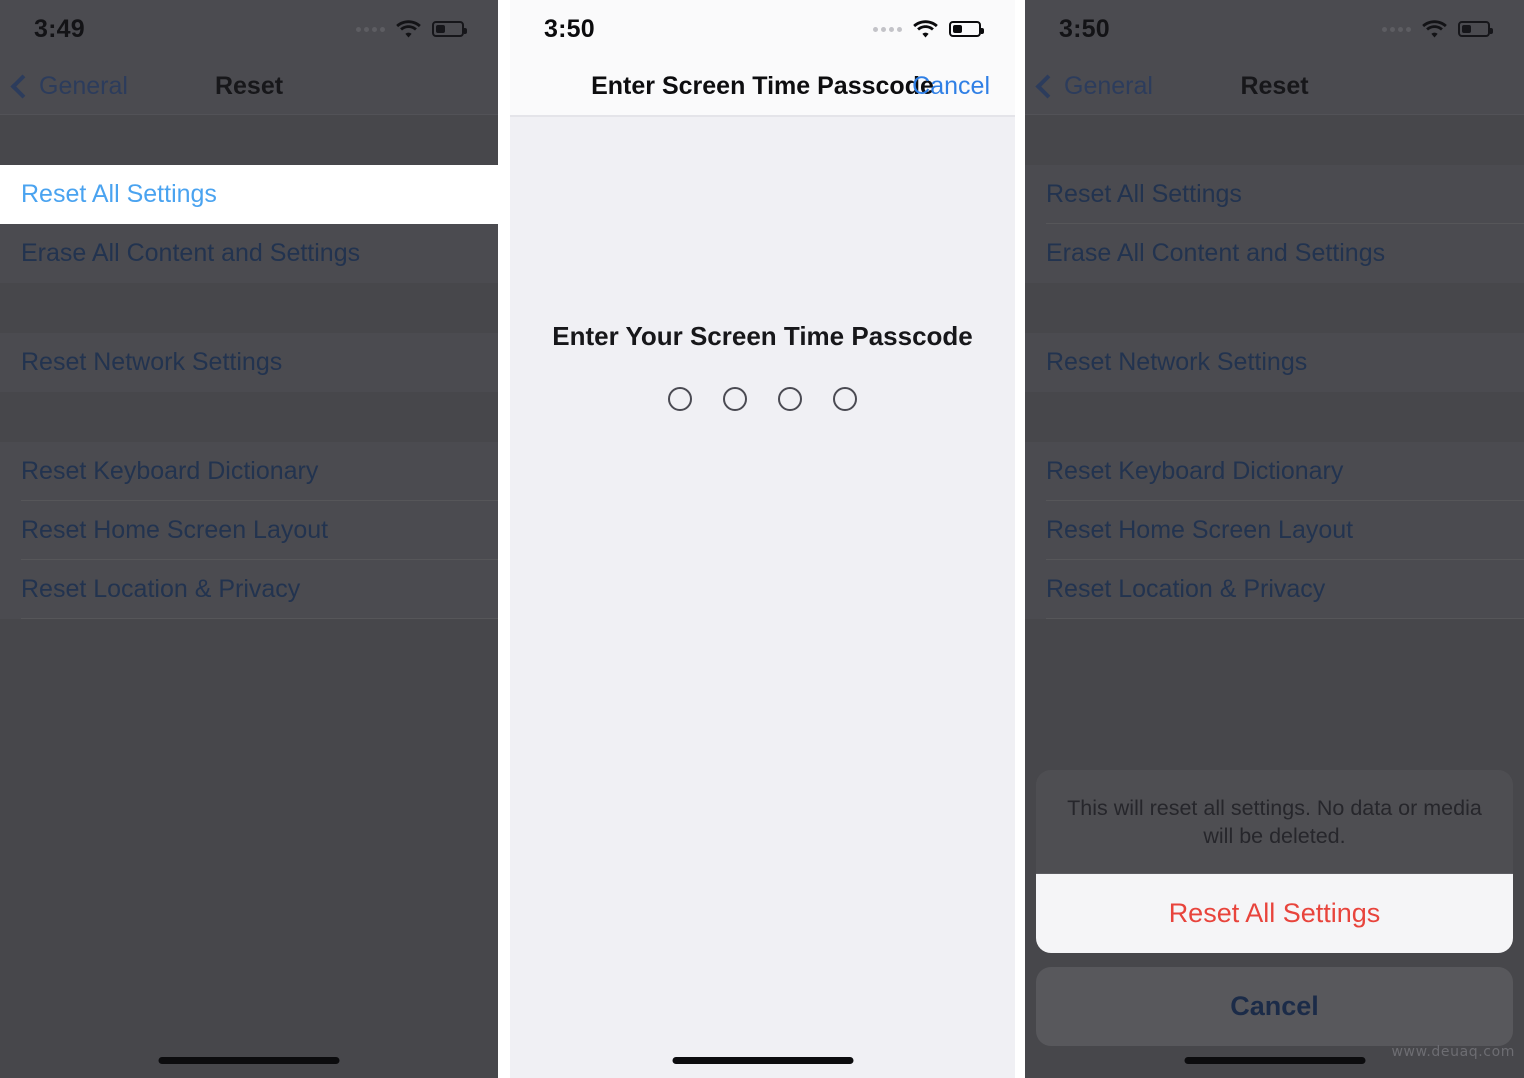 Image resolution: width=1524 pixels, height=1078 pixels. Describe the element at coordinates (762, 336) in the screenshot. I see `passcode-prompt: Enter Your Screen Time Passcode` at that location.